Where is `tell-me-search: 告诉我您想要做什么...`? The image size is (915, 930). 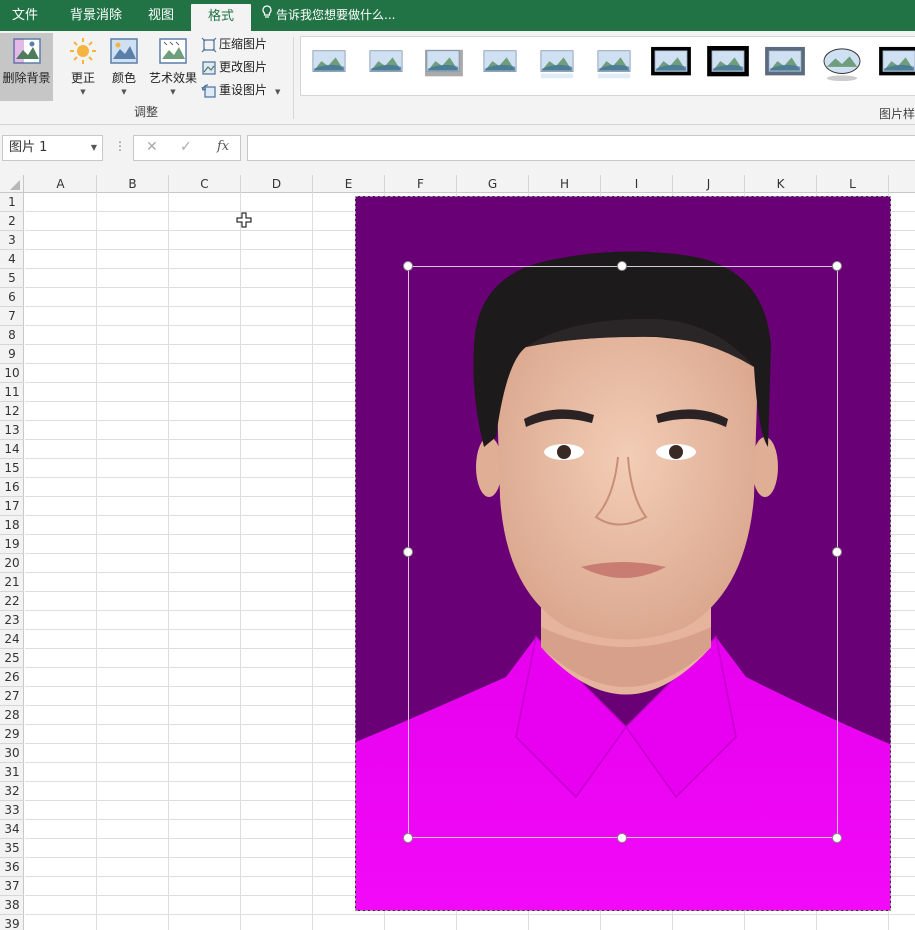 tell-me-search: 告诉我您想要做什么... is located at coordinates (328, 15).